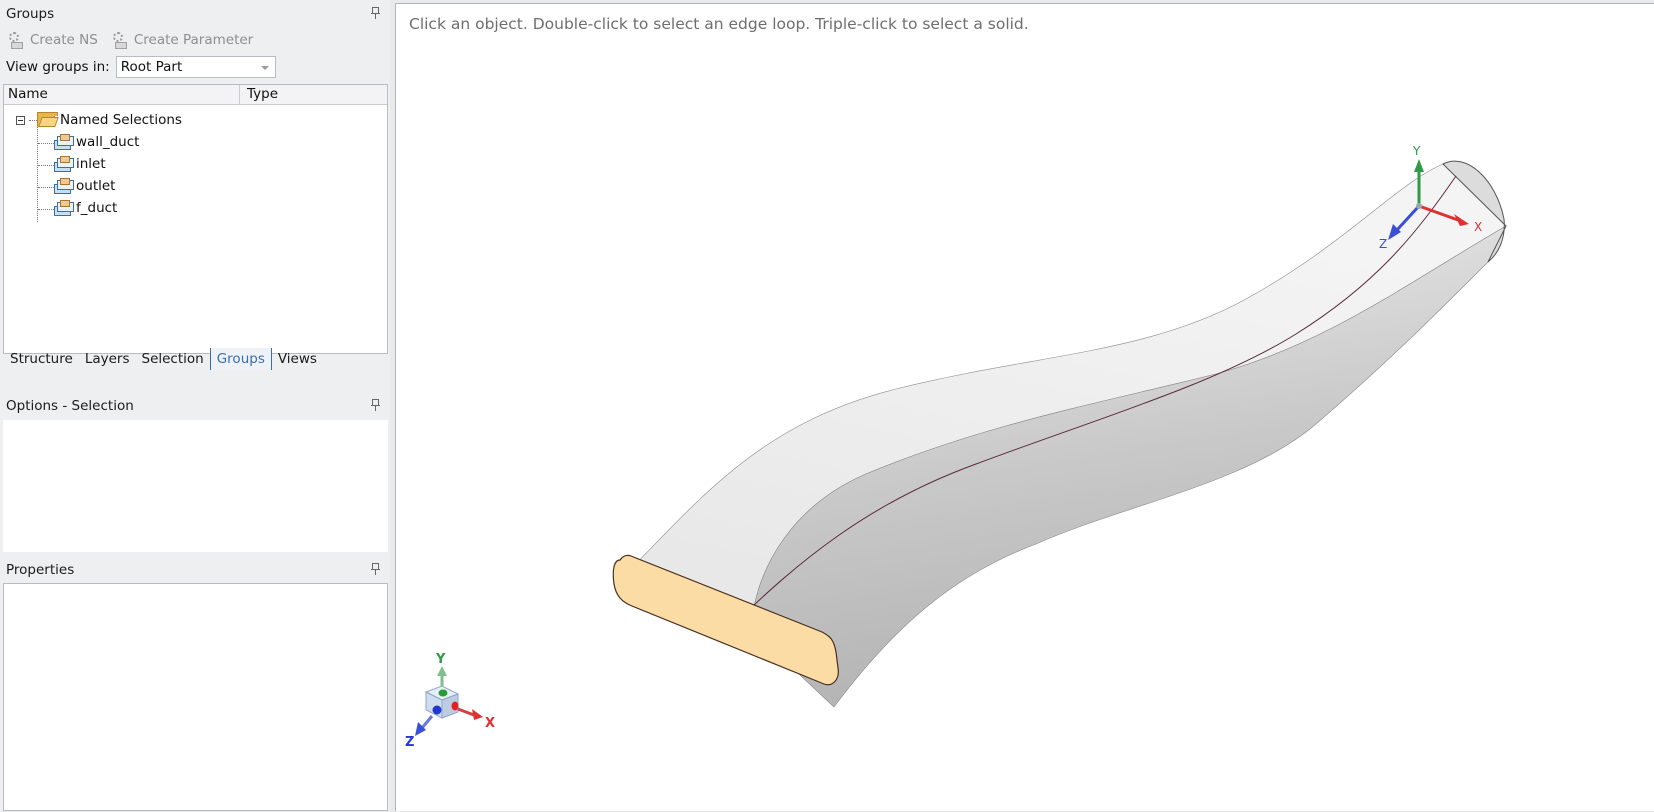 The image size is (1654, 812). Describe the element at coordinates (195, 67) in the screenshot. I see `view-groups-dropdown: Root Part` at that location.